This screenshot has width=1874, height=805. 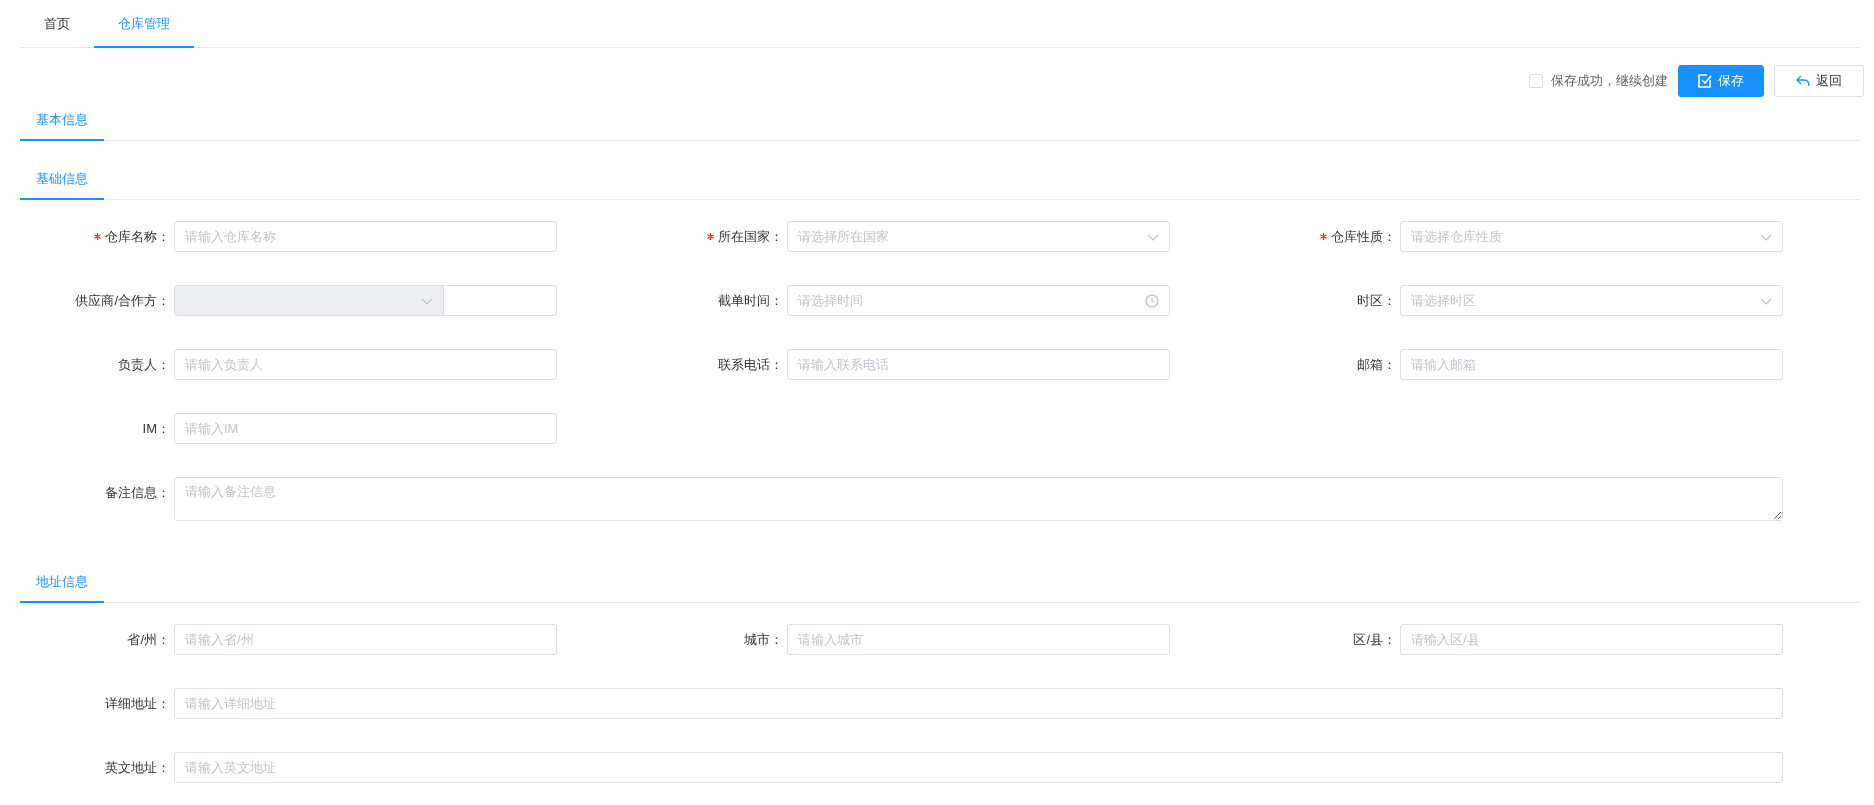 What do you see at coordinates (122, 300) in the screenshot?
I see `field-label: 供应商/合作方：` at bounding box center [122, 300].